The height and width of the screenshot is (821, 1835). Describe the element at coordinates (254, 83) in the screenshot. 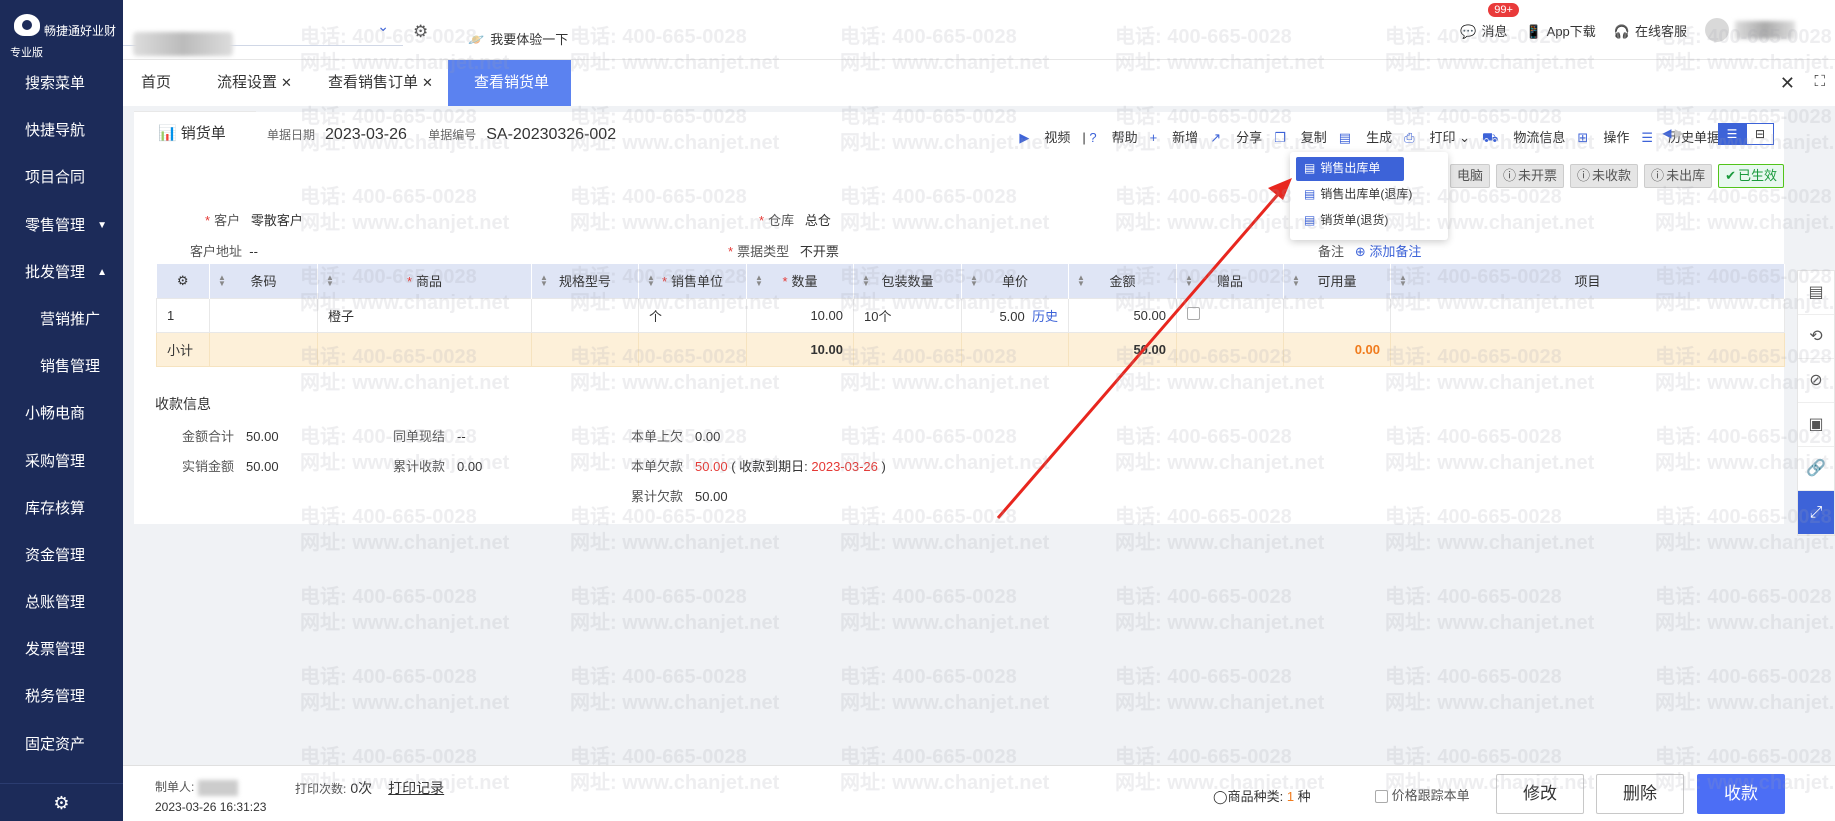

I see `tab-flow-settings: 流程设置 ✕` at that location.